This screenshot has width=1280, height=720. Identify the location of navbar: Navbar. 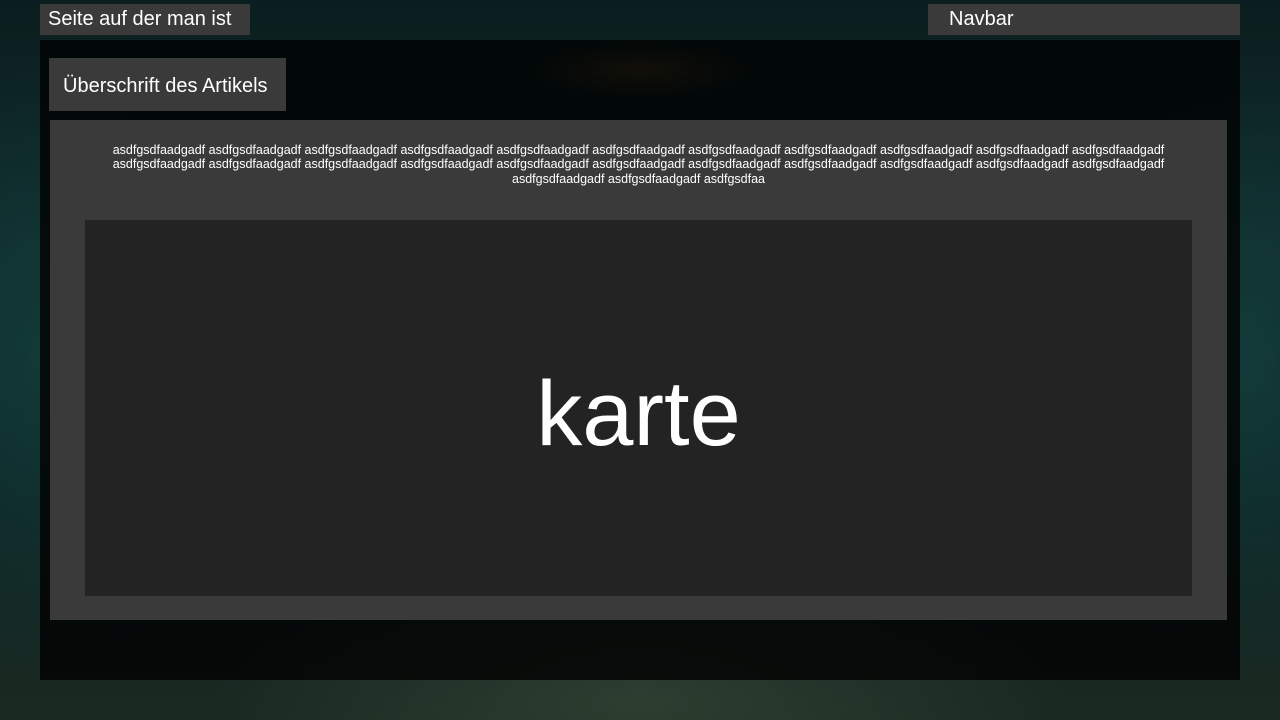
(1084, 19).